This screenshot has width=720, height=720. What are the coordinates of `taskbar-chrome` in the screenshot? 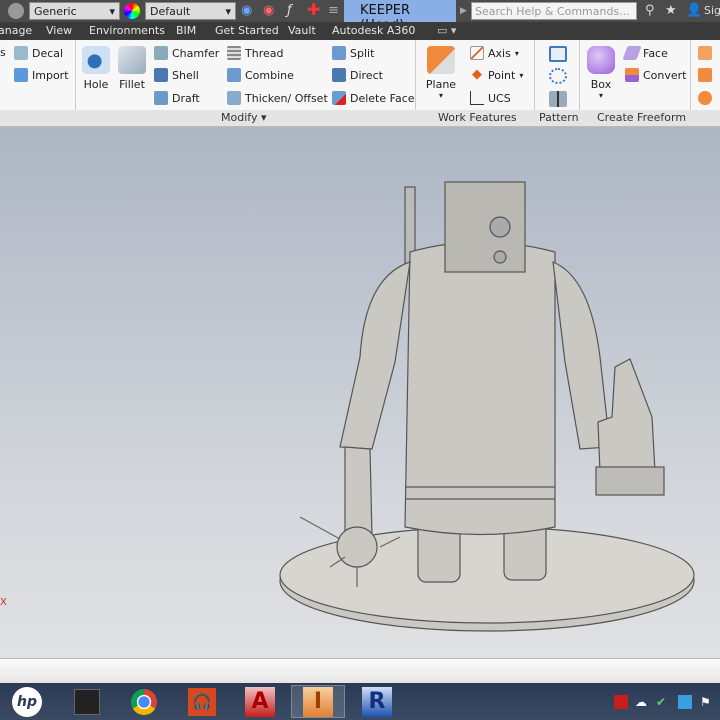 It's located at (144, 701).